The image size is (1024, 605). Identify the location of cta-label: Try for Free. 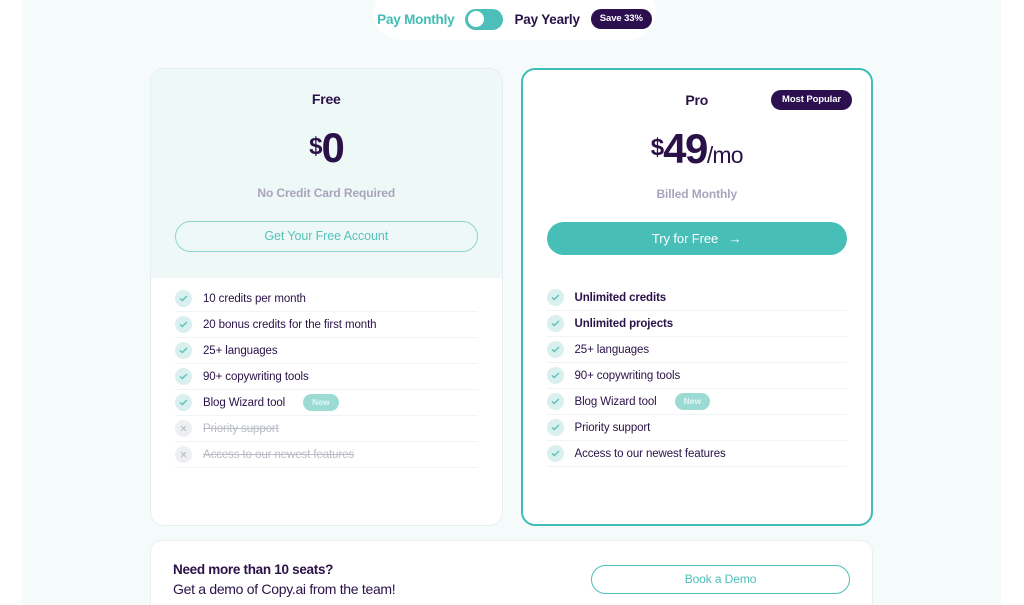
(685, 238).